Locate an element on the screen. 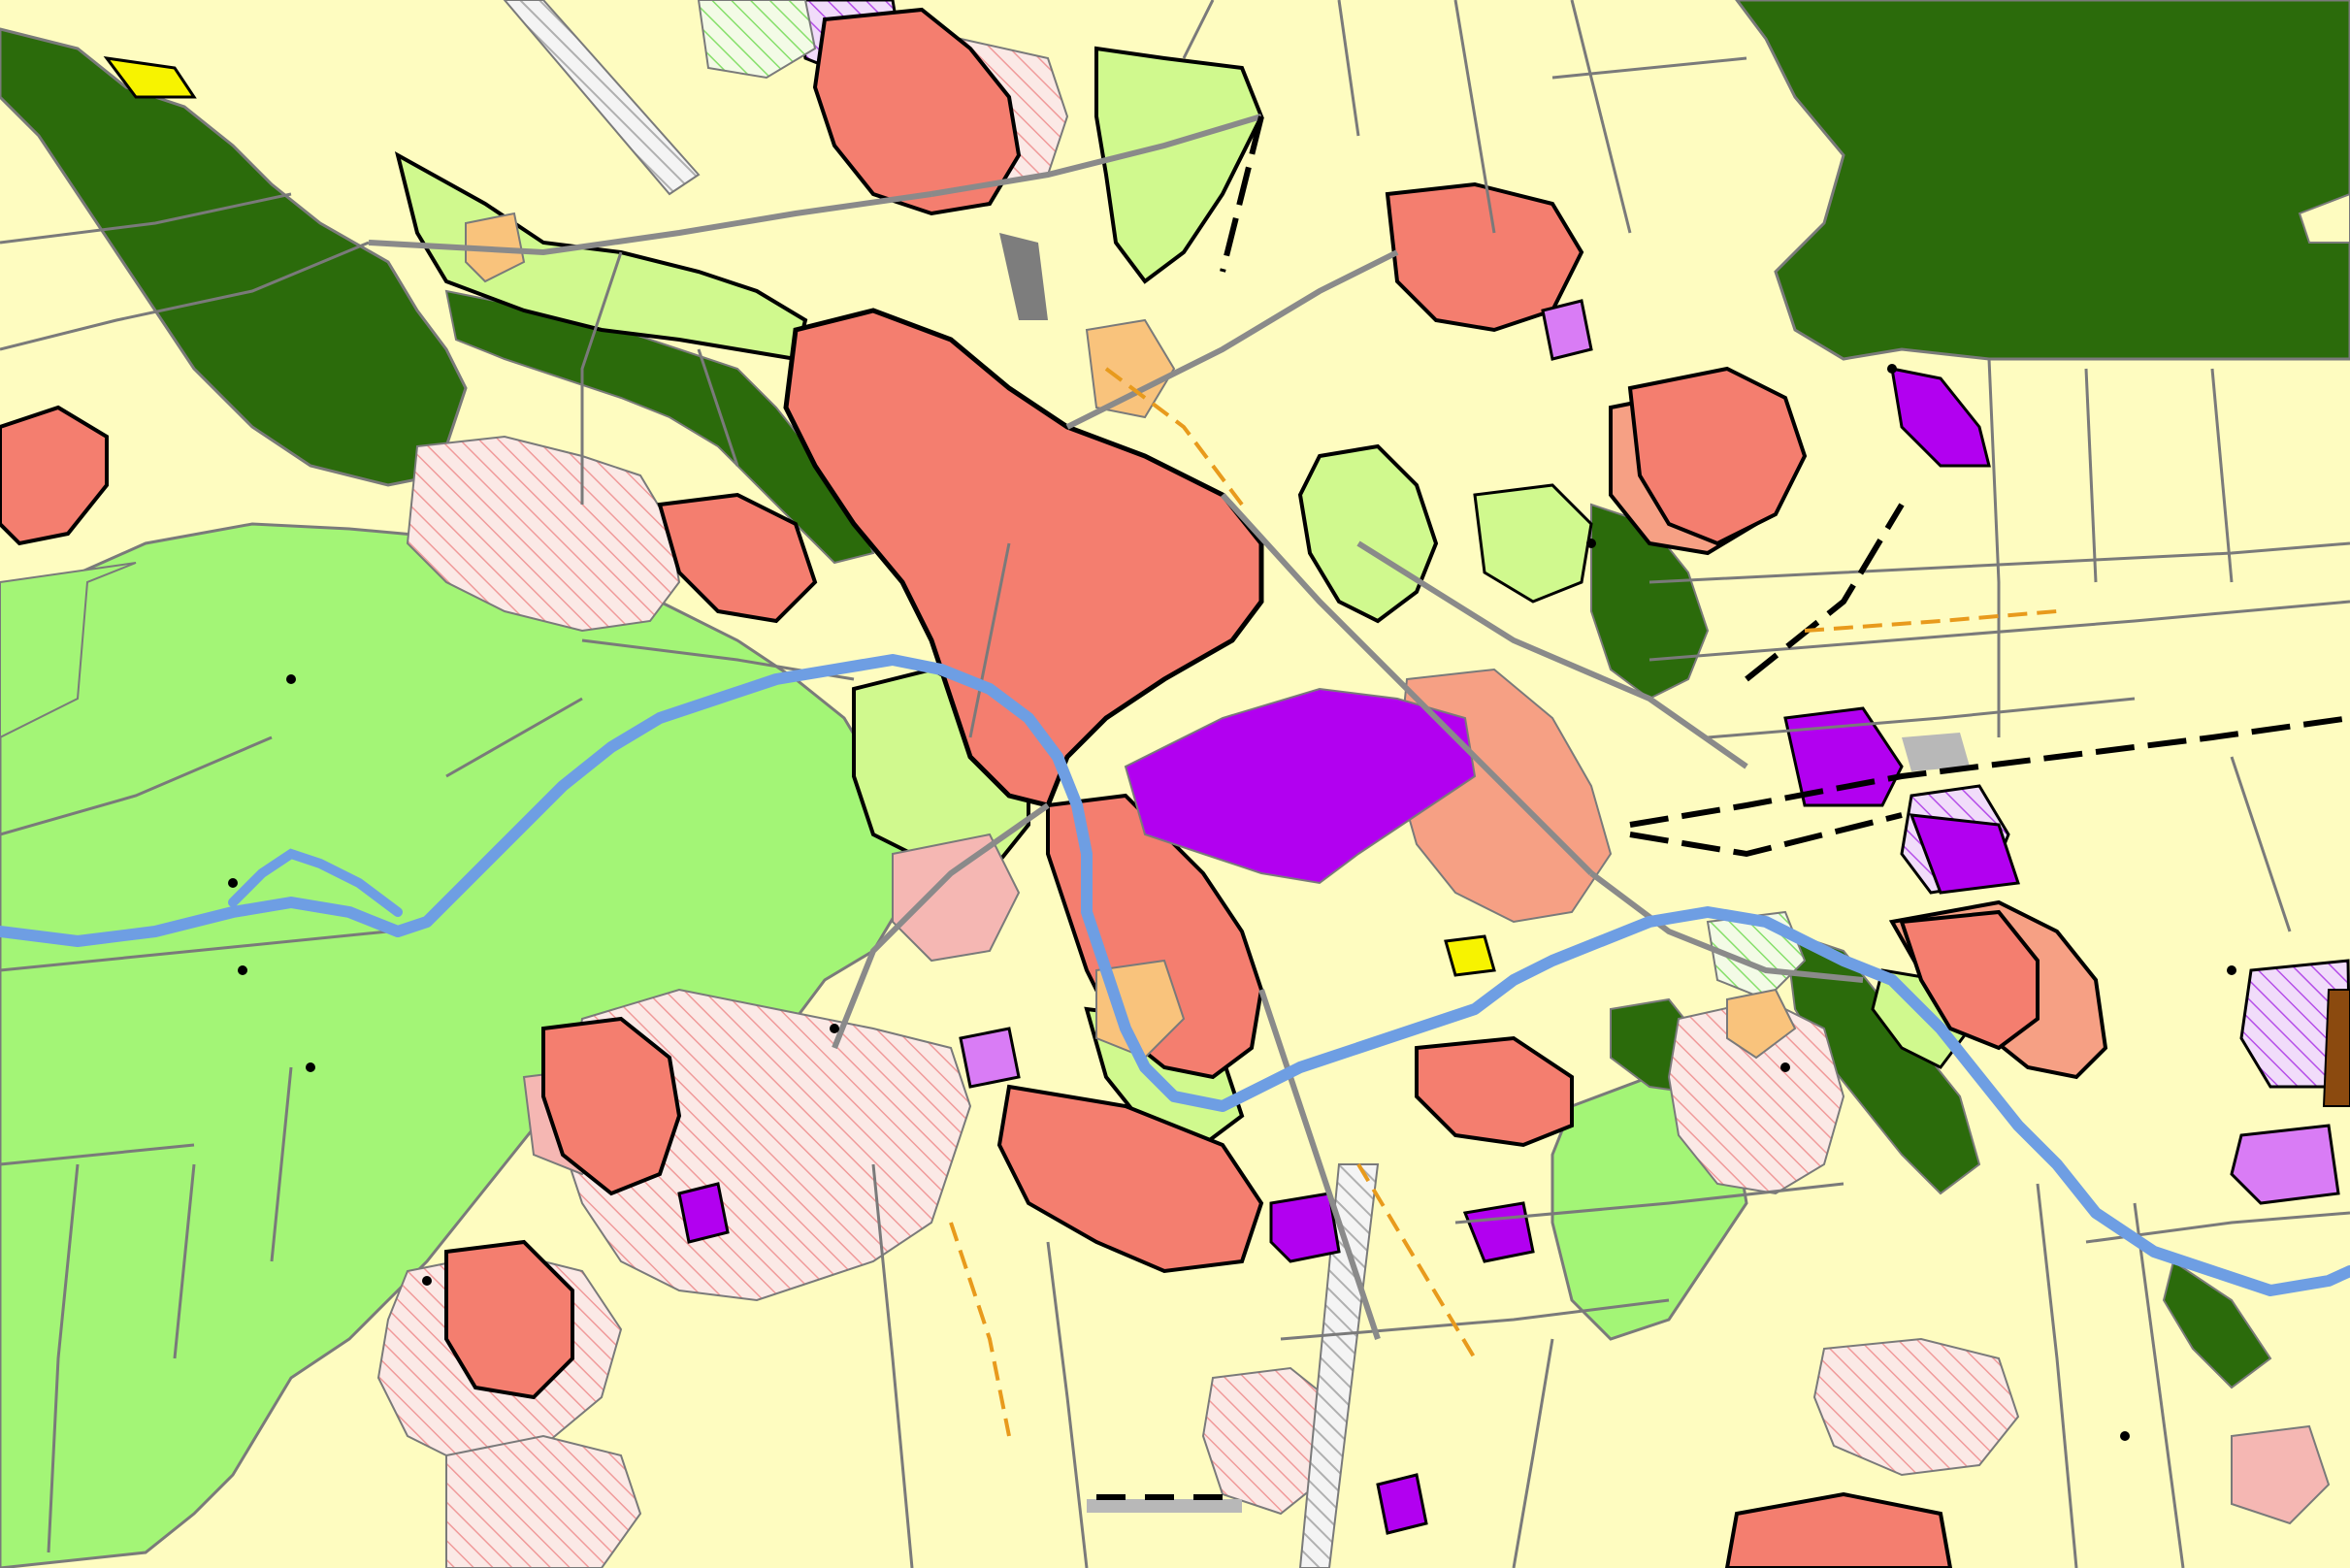 This screenshot has height=1568, width=2350. zone-commercial-light-center is located at coordinates (990, 1058).